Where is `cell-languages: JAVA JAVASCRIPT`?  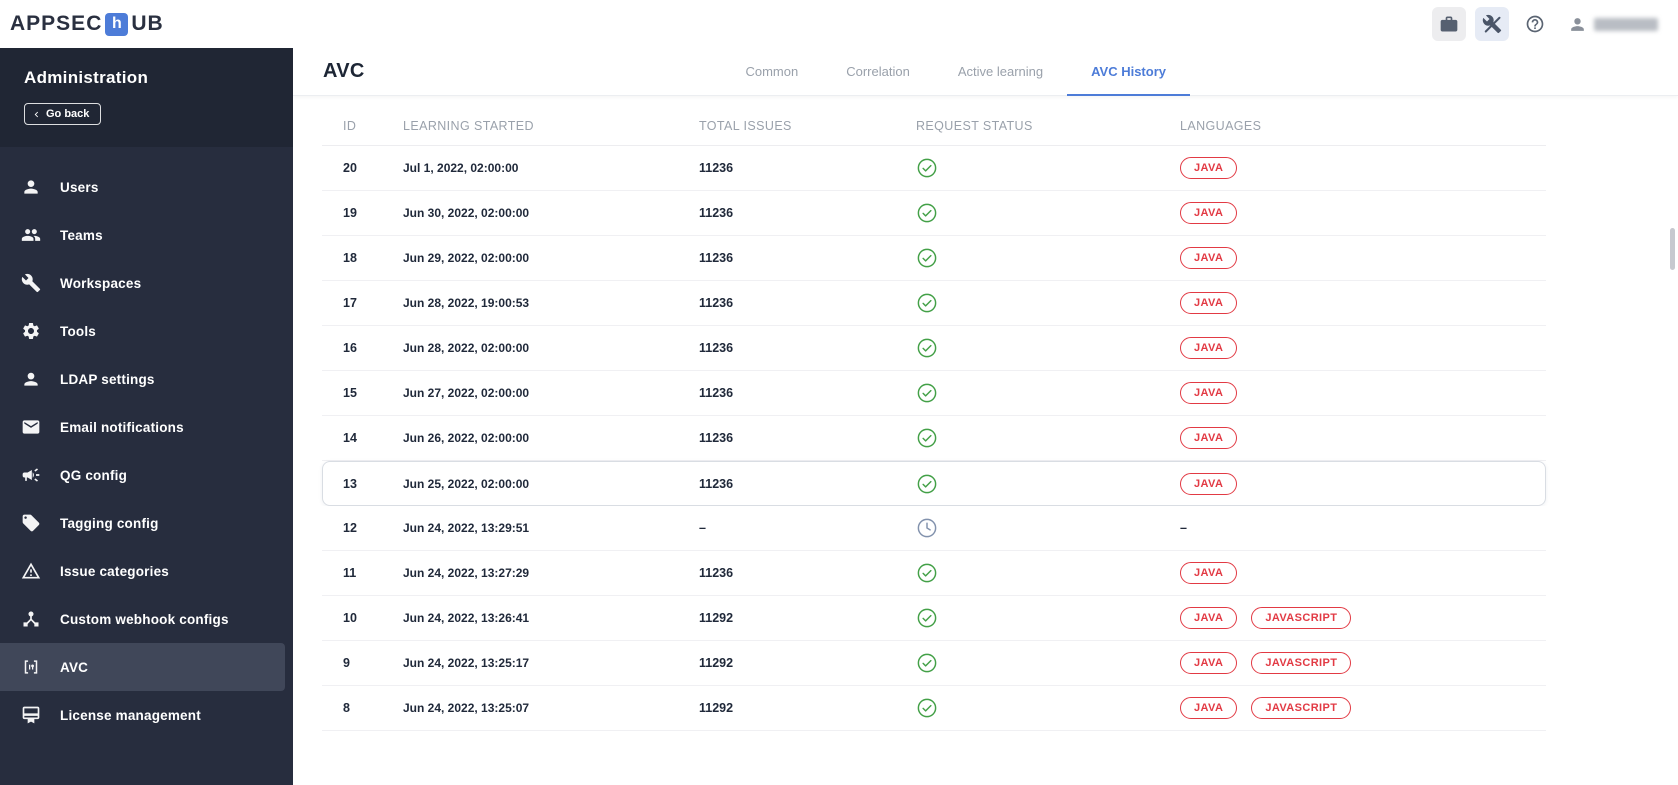 cell-languages: JAVA JAVASCRIPT is located at coordinates (1363, 663).